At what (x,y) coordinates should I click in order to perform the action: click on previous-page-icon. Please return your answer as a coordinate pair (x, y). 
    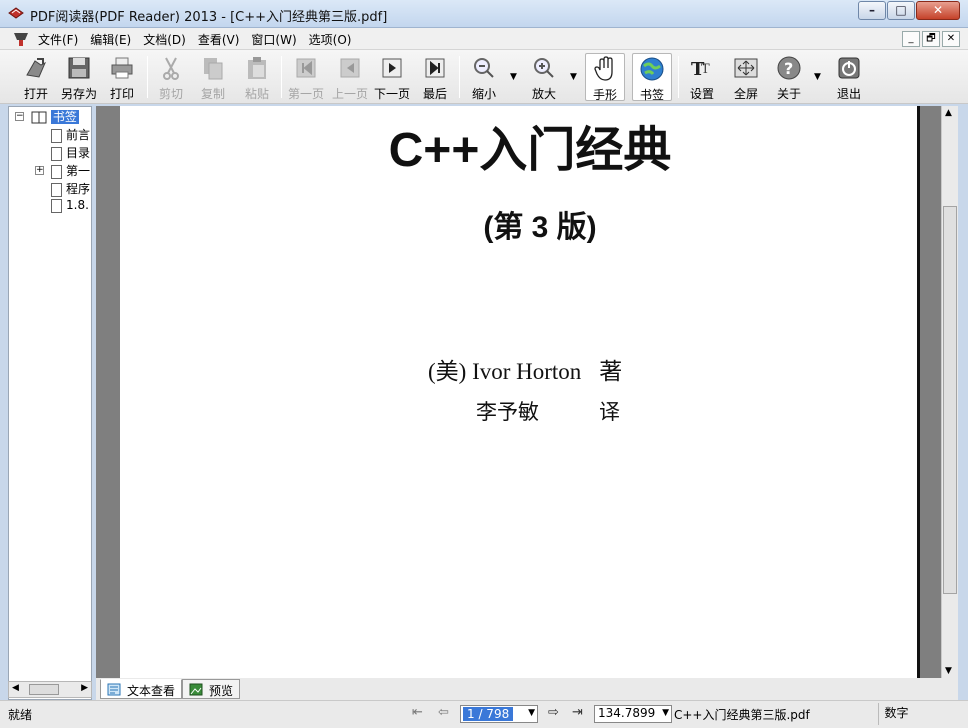
    Looking at the image, I should click on (350, 68).